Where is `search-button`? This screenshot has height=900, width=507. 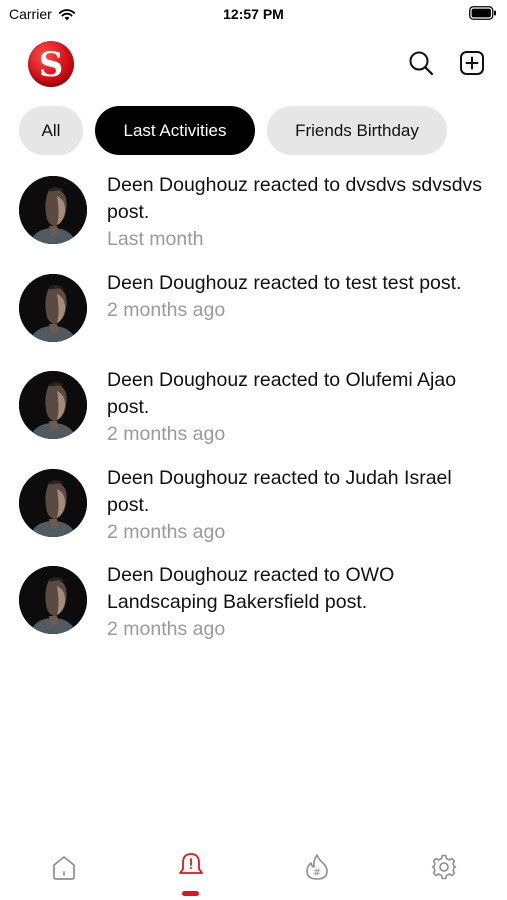 search-button is located at coordinates (421, 63).